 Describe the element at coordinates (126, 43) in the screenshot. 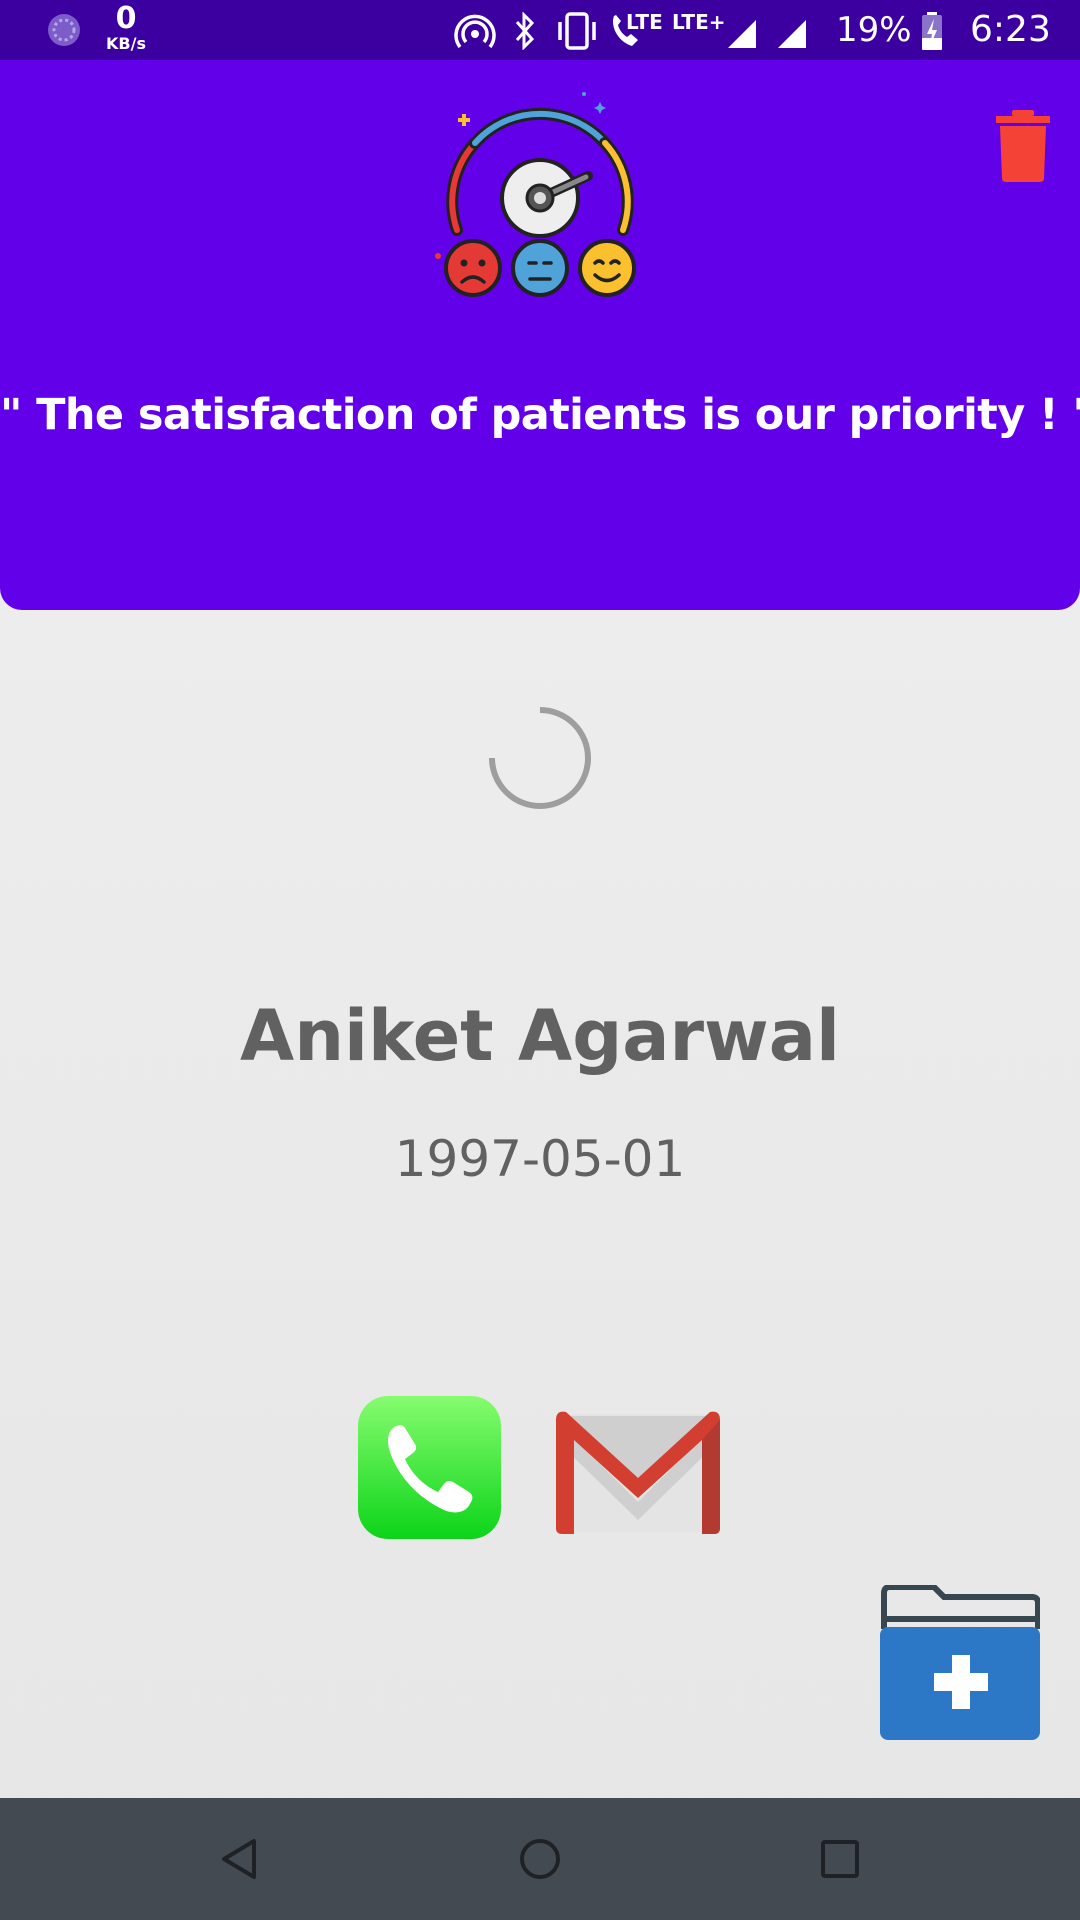

I see `data-speed-unit: KB/s` at that location.